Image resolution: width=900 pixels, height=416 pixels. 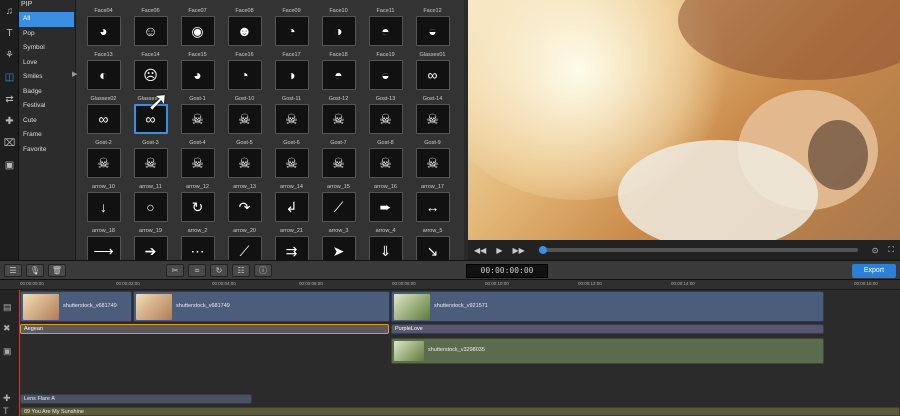 What do you see at coordinates (263, 270) in the screenshot?
I see `info-icon: ⓘ` at bounding box center [263, 270].